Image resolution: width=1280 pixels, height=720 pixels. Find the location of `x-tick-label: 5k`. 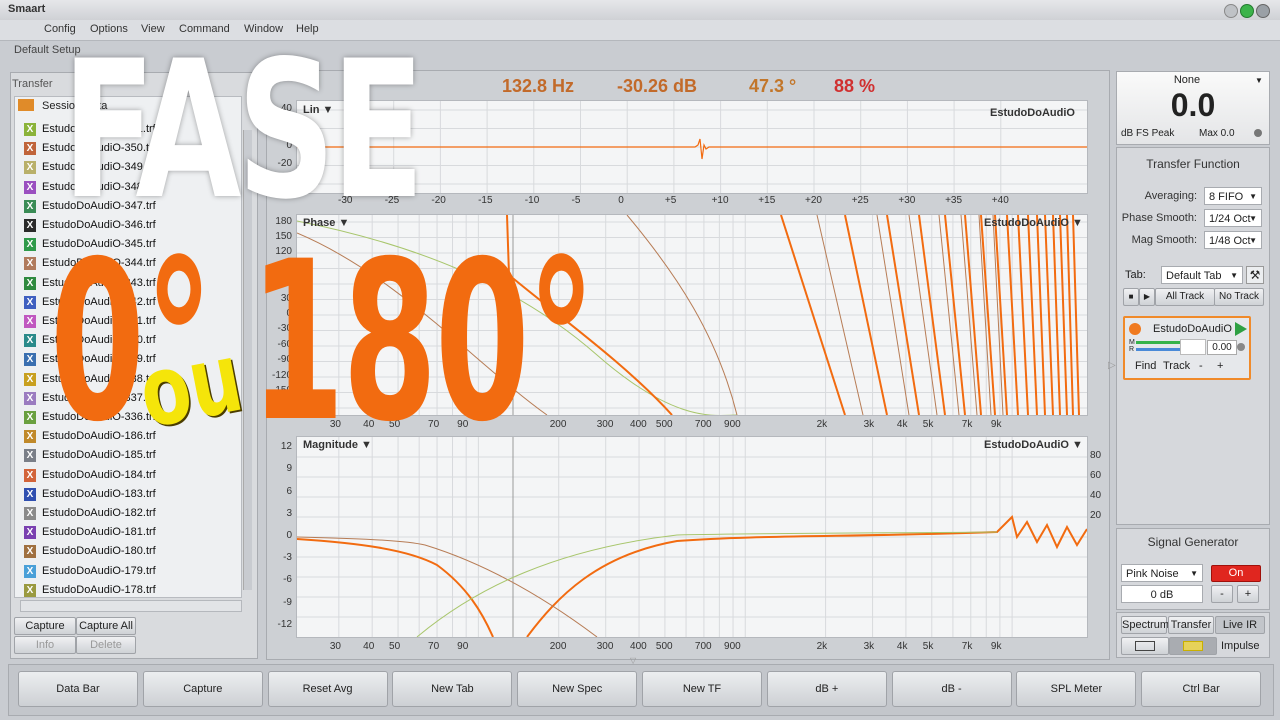

x-tick-label: 5k is located at coordinates (928, 424).